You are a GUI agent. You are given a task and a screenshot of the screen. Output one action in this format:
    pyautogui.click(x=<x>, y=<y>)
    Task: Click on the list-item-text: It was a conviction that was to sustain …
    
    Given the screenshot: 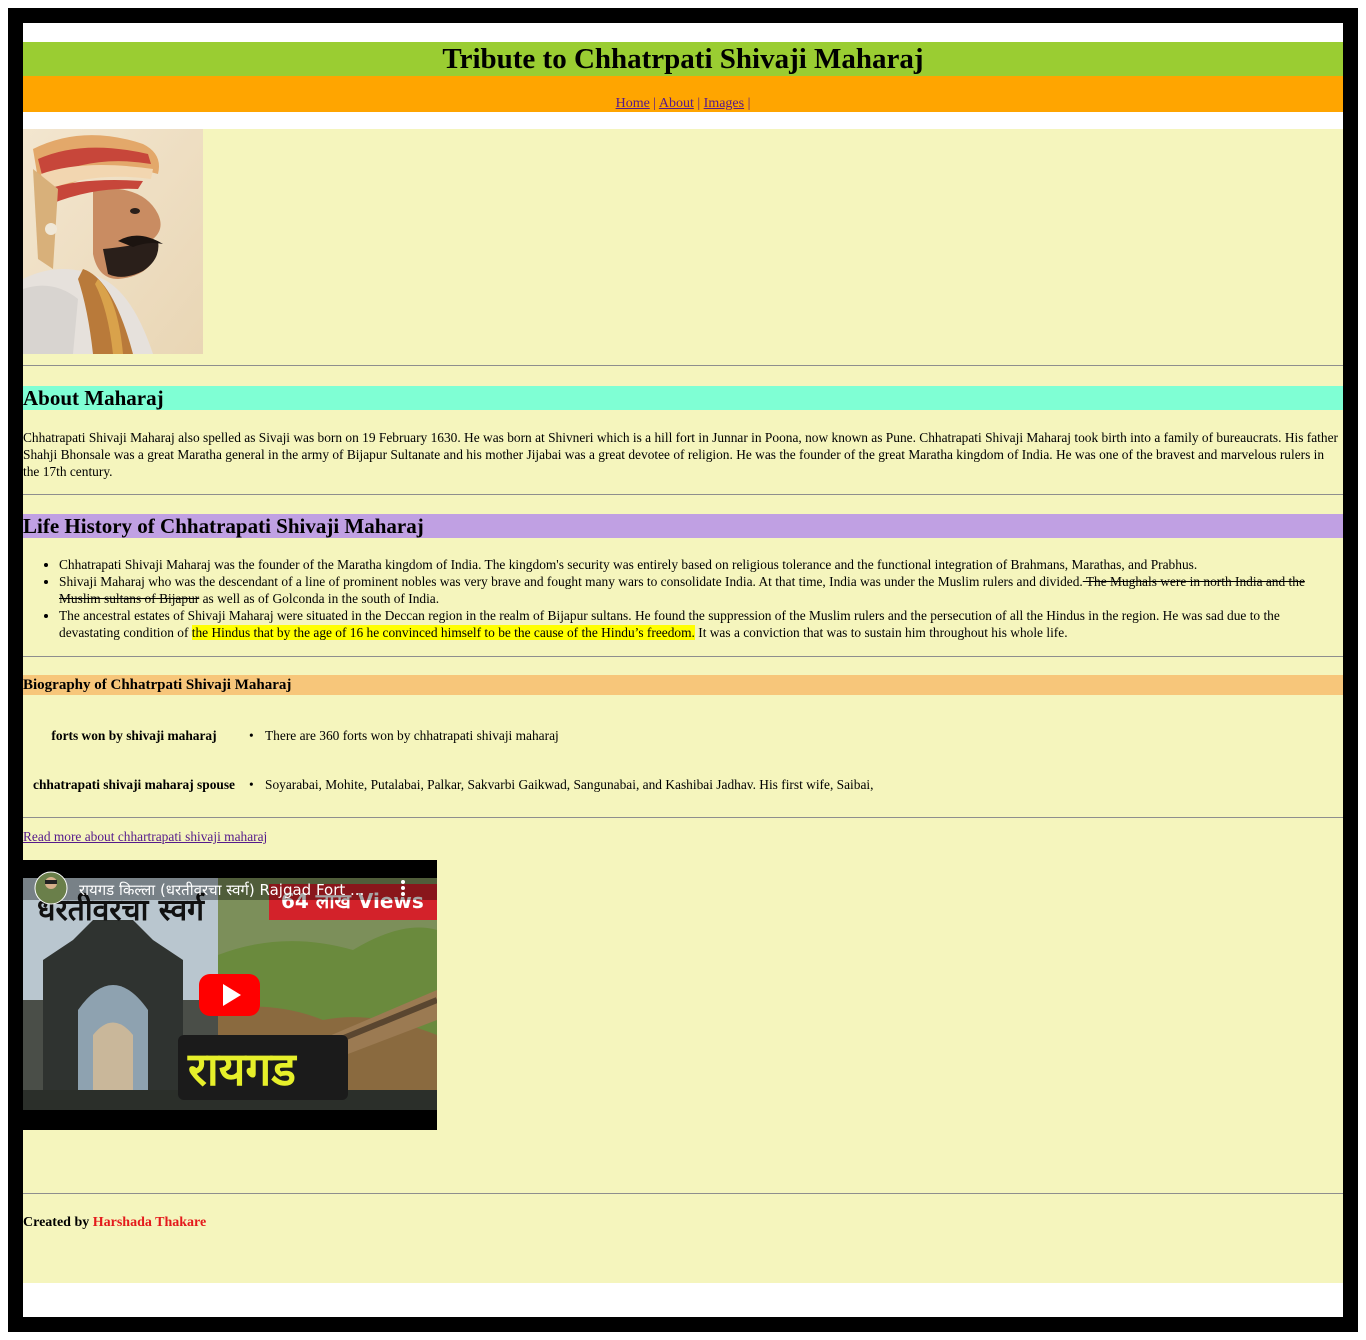 What is the action you would take?
    pyautogui.click(x=881, y=632)
    